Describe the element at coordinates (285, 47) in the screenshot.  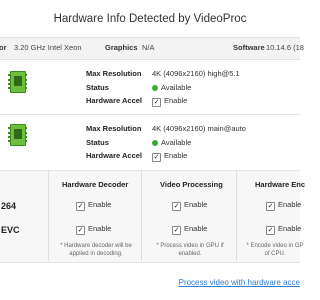
I see `software-value: 10.14.6 (18` at that location.